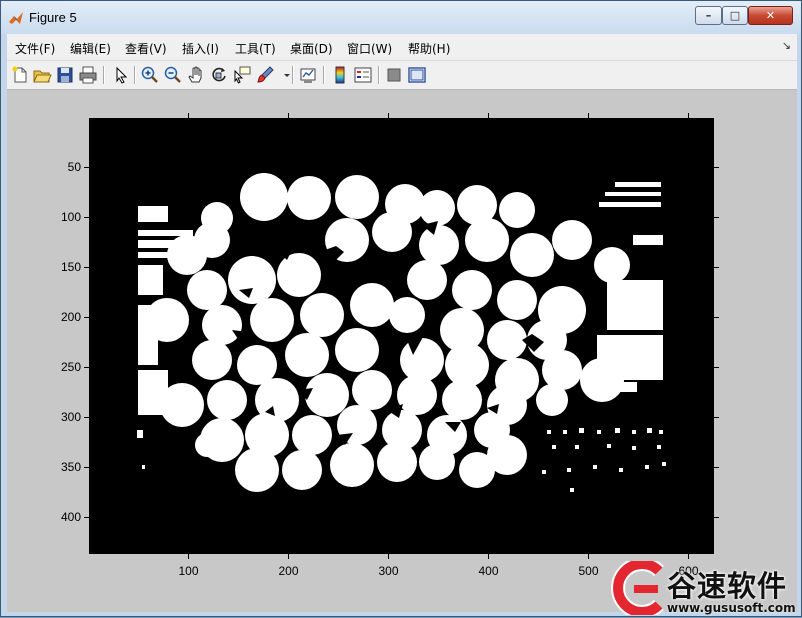  Describe the element at coordinates (340, 75) in the screenshot. I see `colorbar-icon` at that location.